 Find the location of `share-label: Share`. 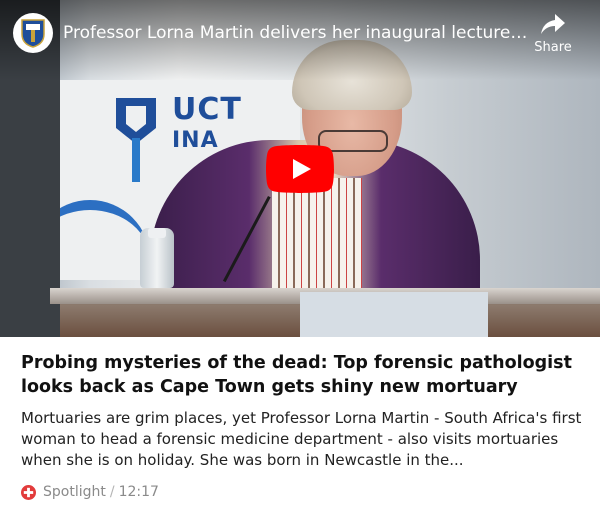

share-label: Share is located at coordinates (553, 47).